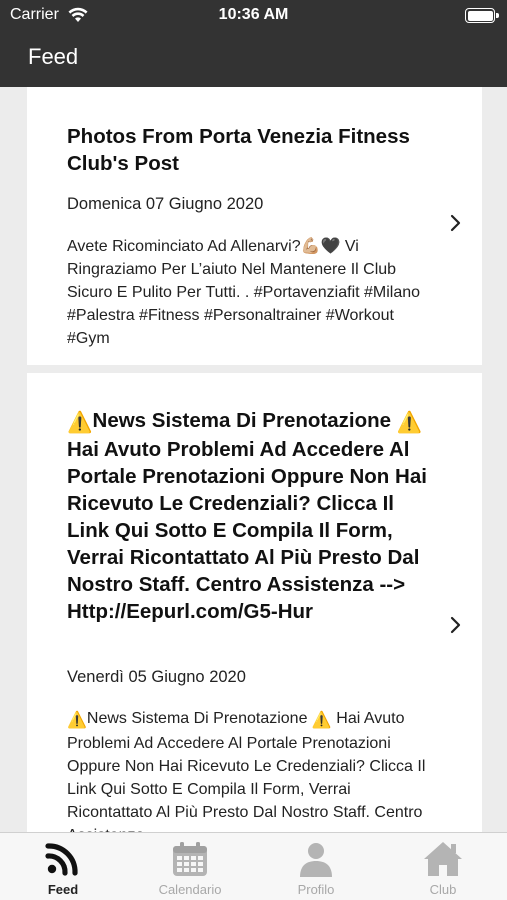 The height and width of the screenshot is (900, 507). I want to click on tab-label: Feed, so click(63, 889).